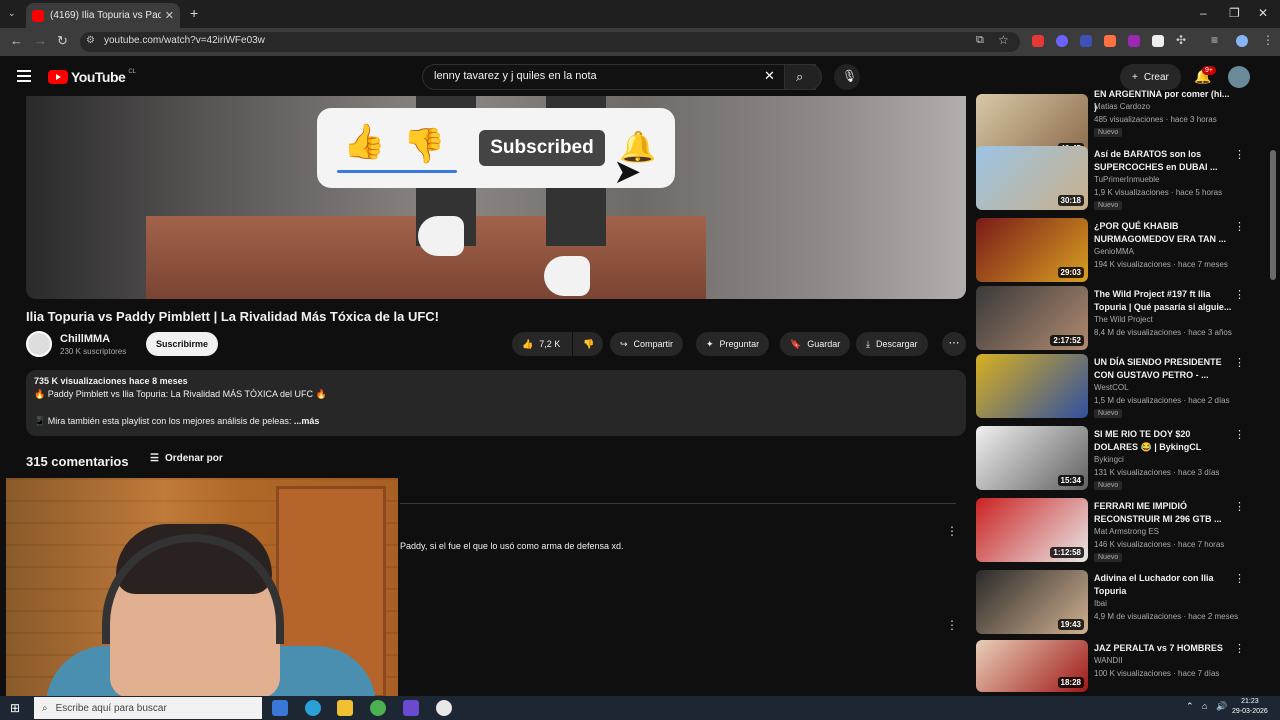 The width and height of the screenshot is (1280, 720). What do you see at coordinates (39, 344) in the screenshot?
I see `channel-avatar` at bounding box center [39, 344].